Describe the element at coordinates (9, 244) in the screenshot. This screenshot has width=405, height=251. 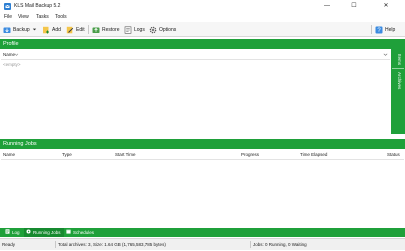
I see `status-ready: Ready` at that location.